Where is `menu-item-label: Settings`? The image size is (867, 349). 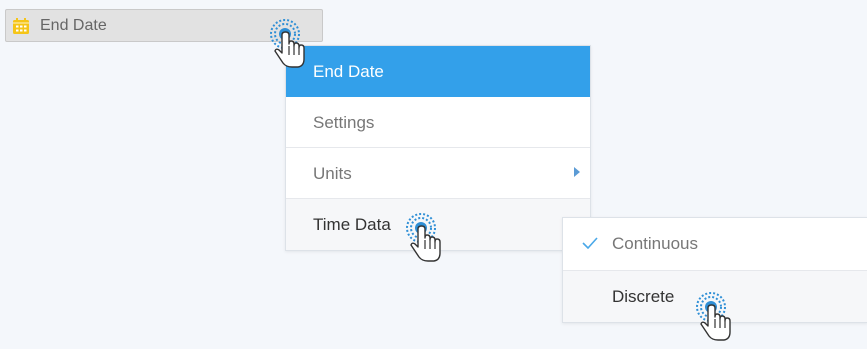 menu-item-label: Settings is located at coordinates (344, 122).